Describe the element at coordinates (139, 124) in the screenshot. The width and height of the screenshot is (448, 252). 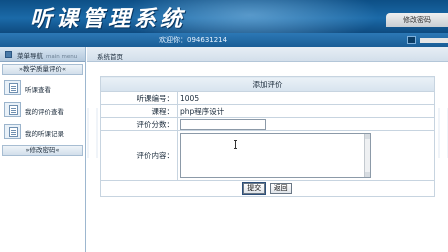
I see `score-label: 评价分数：` at that location.